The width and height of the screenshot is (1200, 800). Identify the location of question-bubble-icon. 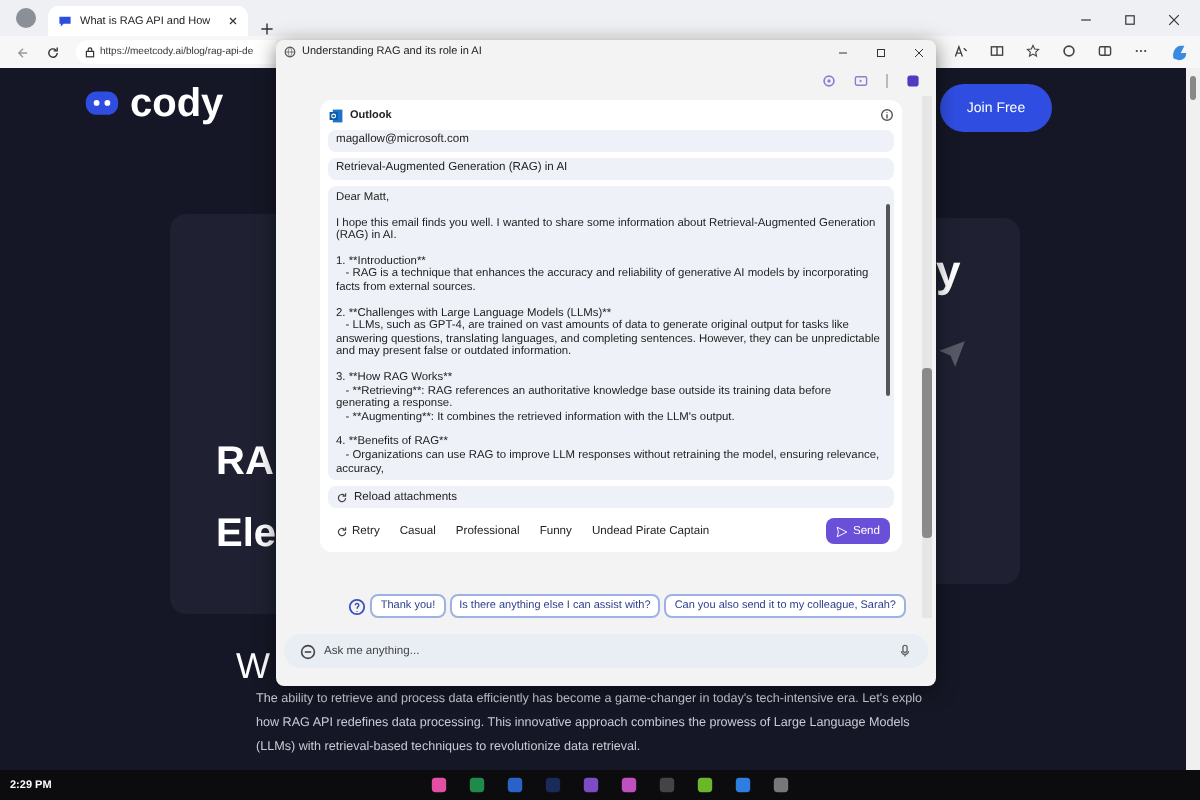
(357, 606).